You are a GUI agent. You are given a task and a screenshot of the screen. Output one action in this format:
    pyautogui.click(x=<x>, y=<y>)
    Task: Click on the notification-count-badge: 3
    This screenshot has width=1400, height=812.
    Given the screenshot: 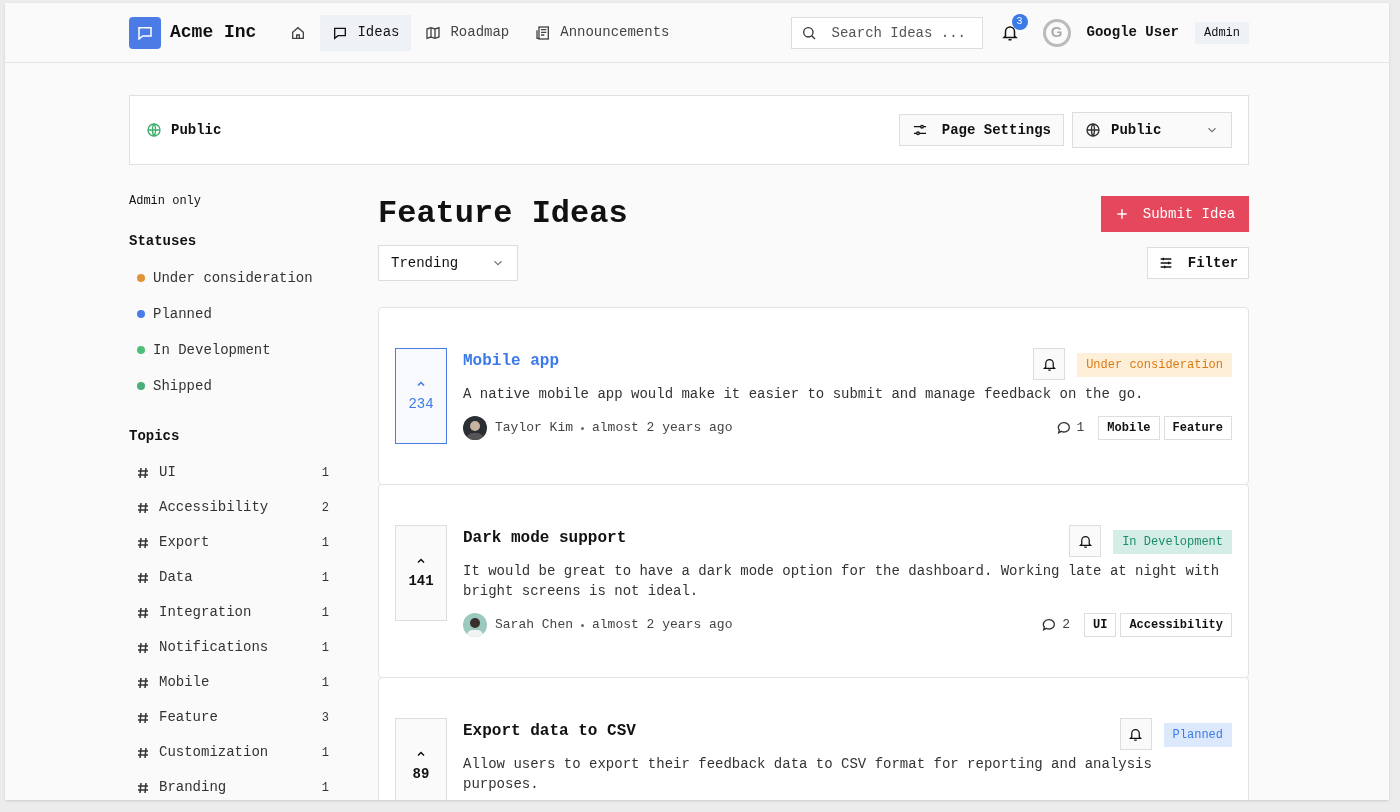 What is the action you would take?
    pyautogui.click(x=1019, y=21)
    